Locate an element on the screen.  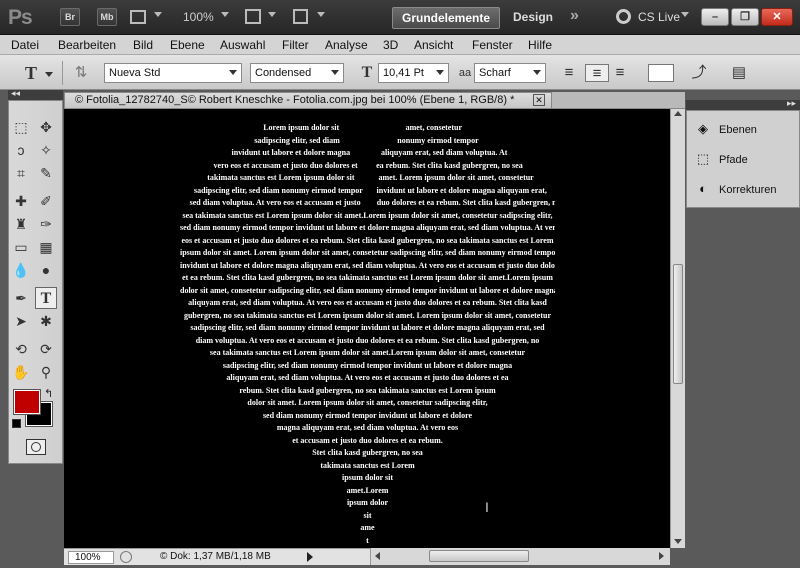
text-line: t is located at coordinates (367, 540).